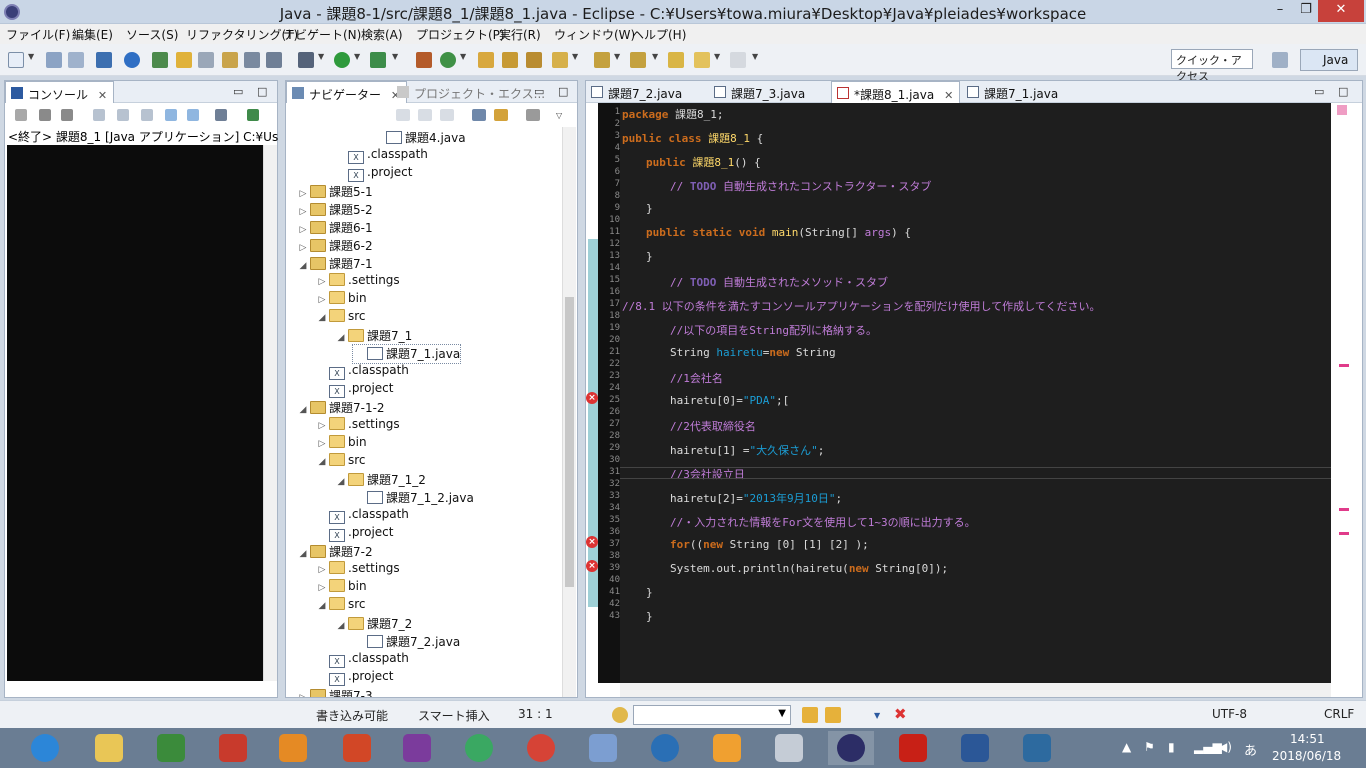 Image resolution: width=1366 pixels, height=768 pixels. Describe the element at coordinates (274, 60) in the screenshot. I see `paragraph-icon` at that location.